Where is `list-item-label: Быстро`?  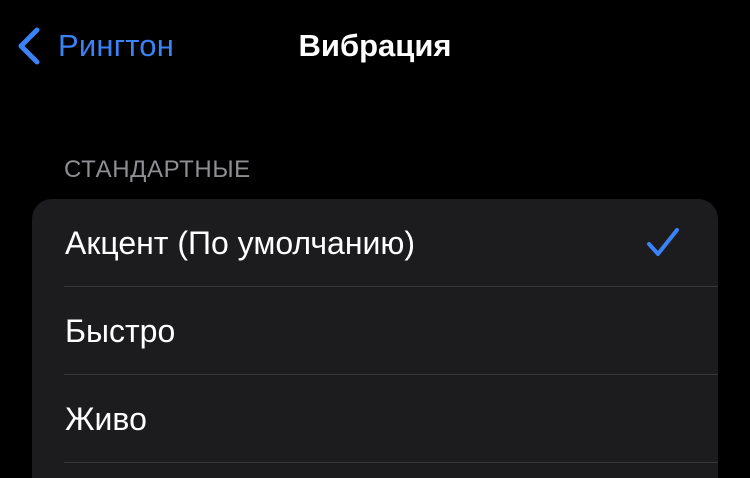 list-item-label: Быстро is located at coordinates (120, 331).